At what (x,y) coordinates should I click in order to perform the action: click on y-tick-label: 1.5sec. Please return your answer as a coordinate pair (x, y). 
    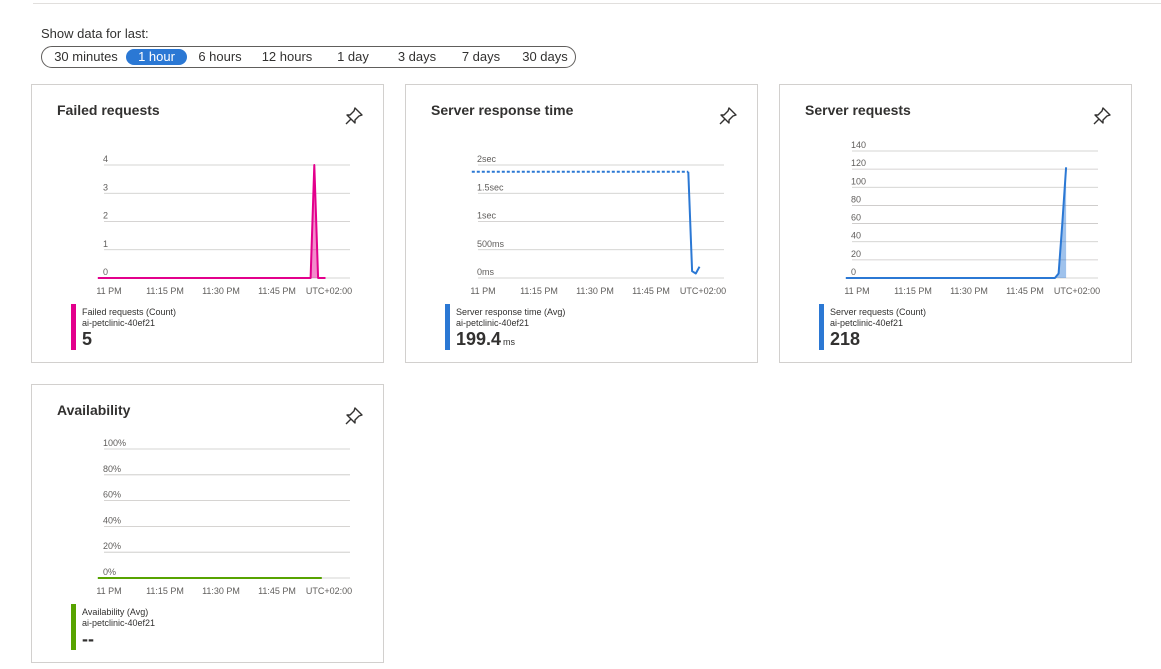
    Looking at the image, I should click on (490, 187).